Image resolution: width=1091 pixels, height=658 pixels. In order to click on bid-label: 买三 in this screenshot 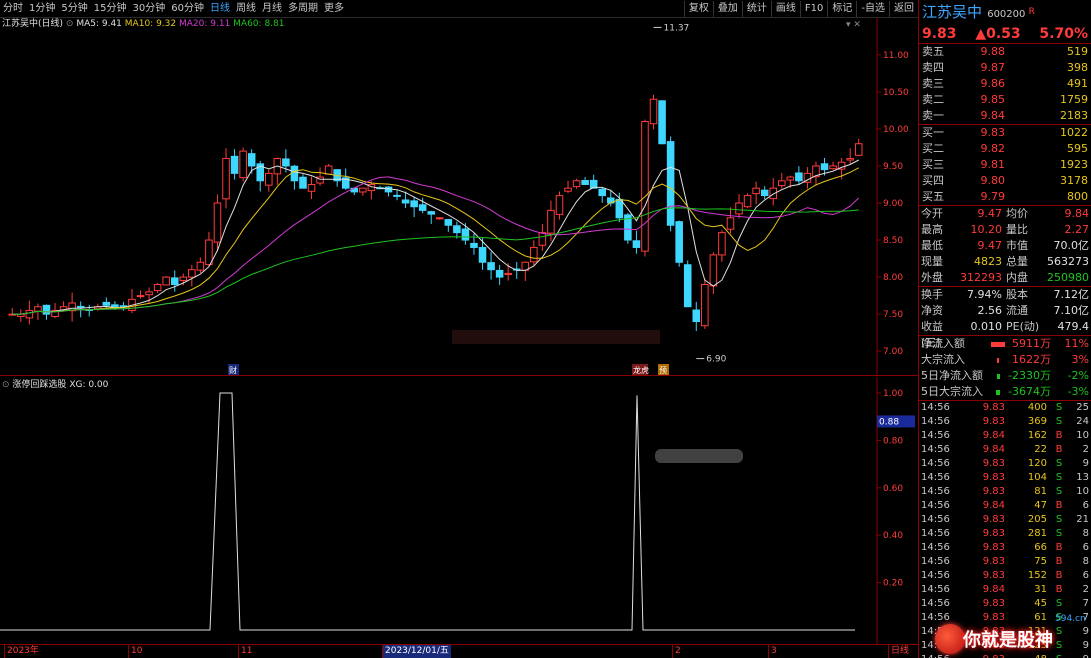, I will do `click(933, 164)`.